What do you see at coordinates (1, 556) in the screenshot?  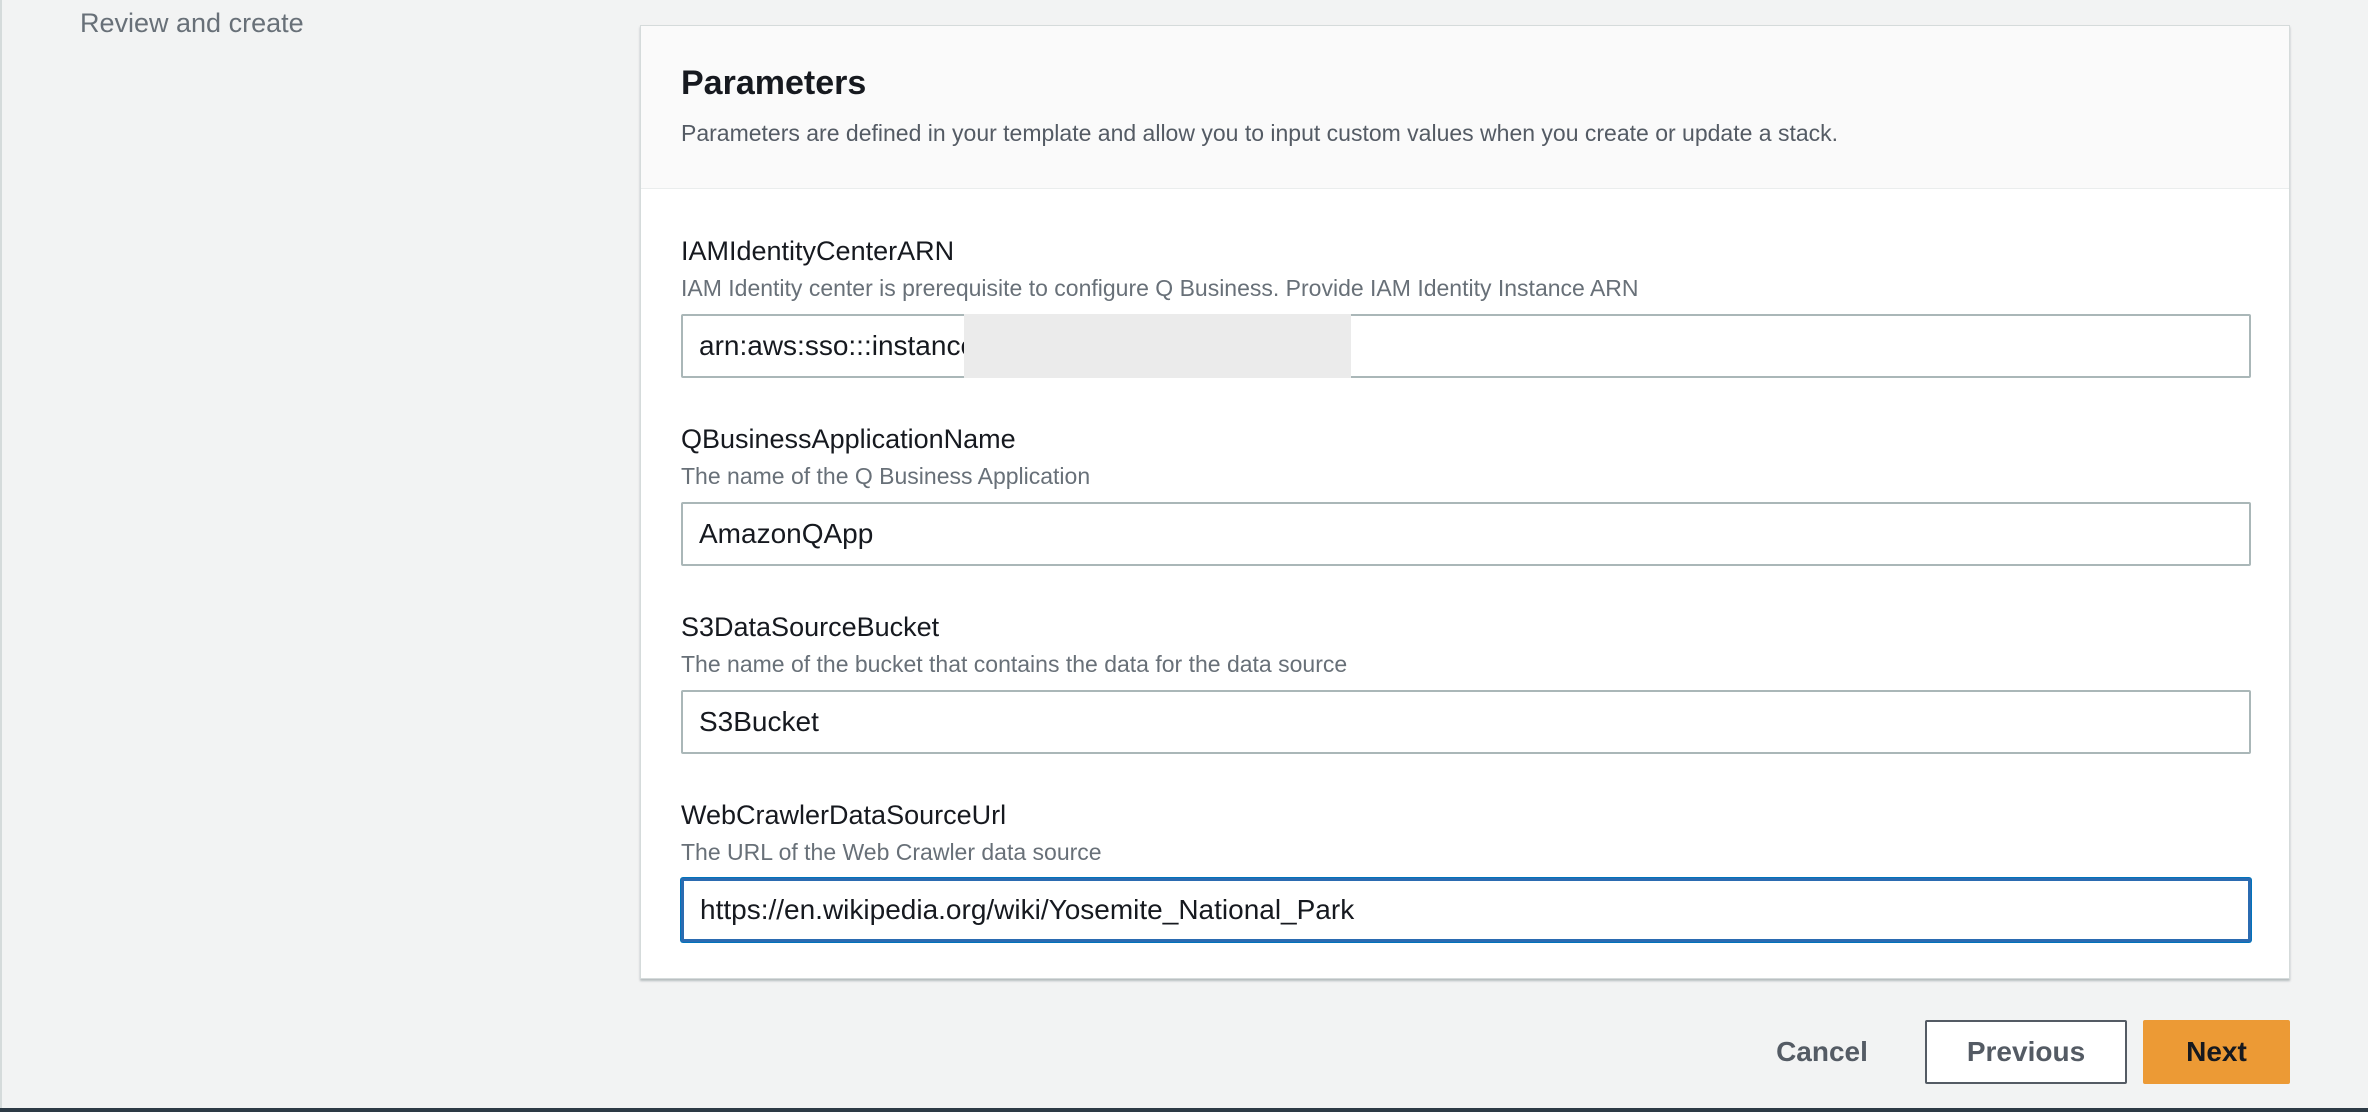 I see `left-edge-divider` at bounding box center [1, 556].